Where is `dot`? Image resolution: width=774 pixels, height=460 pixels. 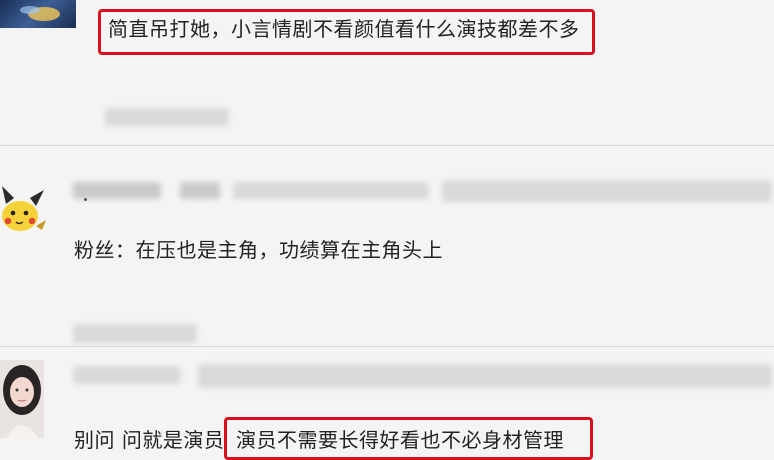 dot is located at coordinates (85, 199).